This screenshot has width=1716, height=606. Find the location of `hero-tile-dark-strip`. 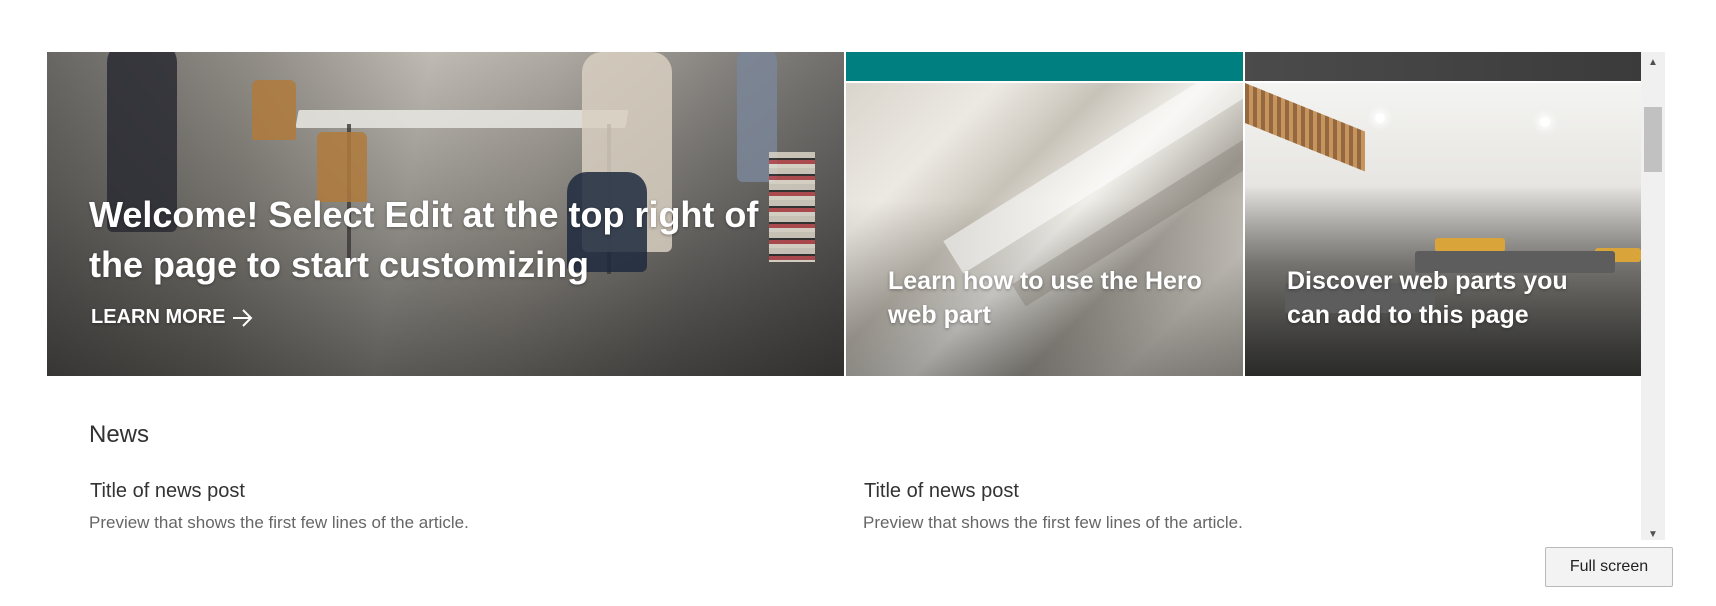

hero-tile-dark-strip is located at coordinates (1443, 66).